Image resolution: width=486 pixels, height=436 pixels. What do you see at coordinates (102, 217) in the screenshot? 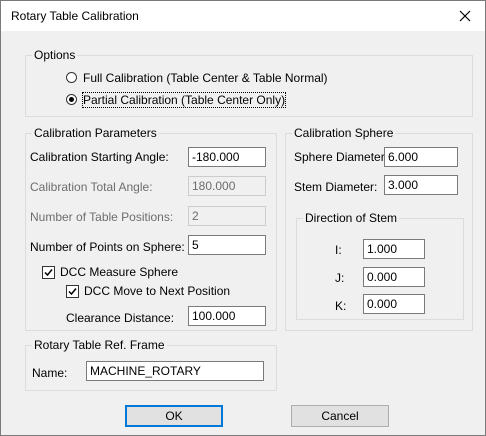
I see `table-positions-label: Number of Table Positions:` at bounding box center [102, 217].